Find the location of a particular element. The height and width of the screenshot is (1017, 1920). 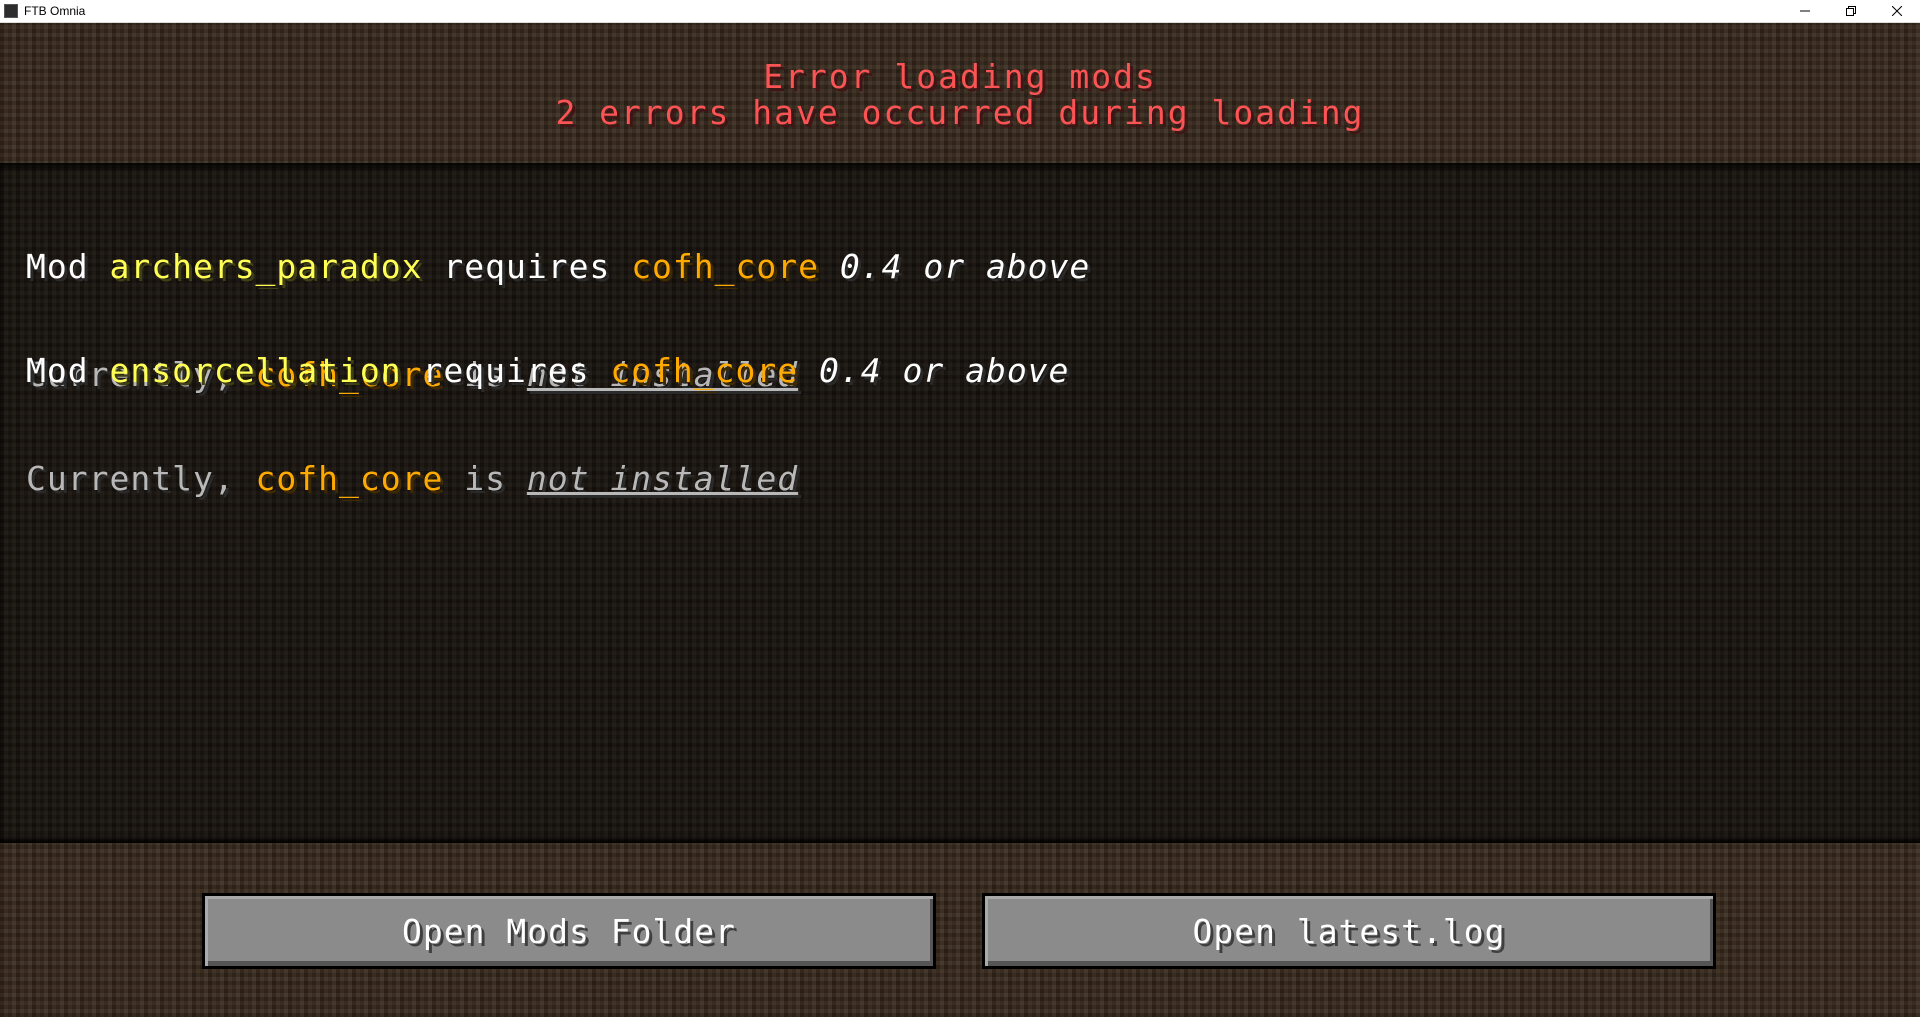

requires-text: requires is located at coordinates (506, 370).